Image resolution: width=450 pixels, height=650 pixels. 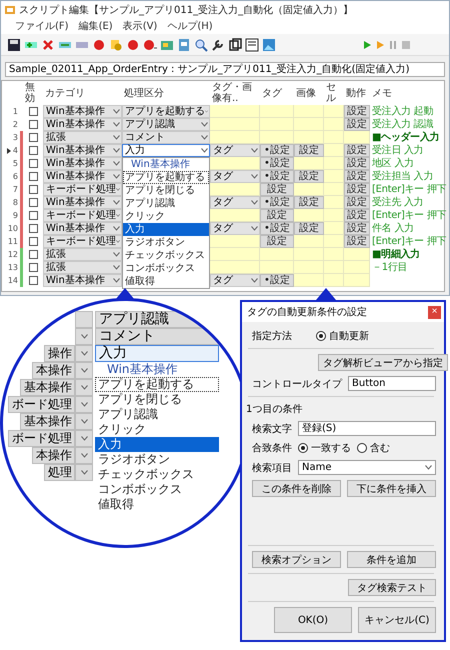 What do you see at coordinates (408, 215) in the screenshot?
I see `memo-text: [Enter]キー 押下` at bounding box center [408, 215].